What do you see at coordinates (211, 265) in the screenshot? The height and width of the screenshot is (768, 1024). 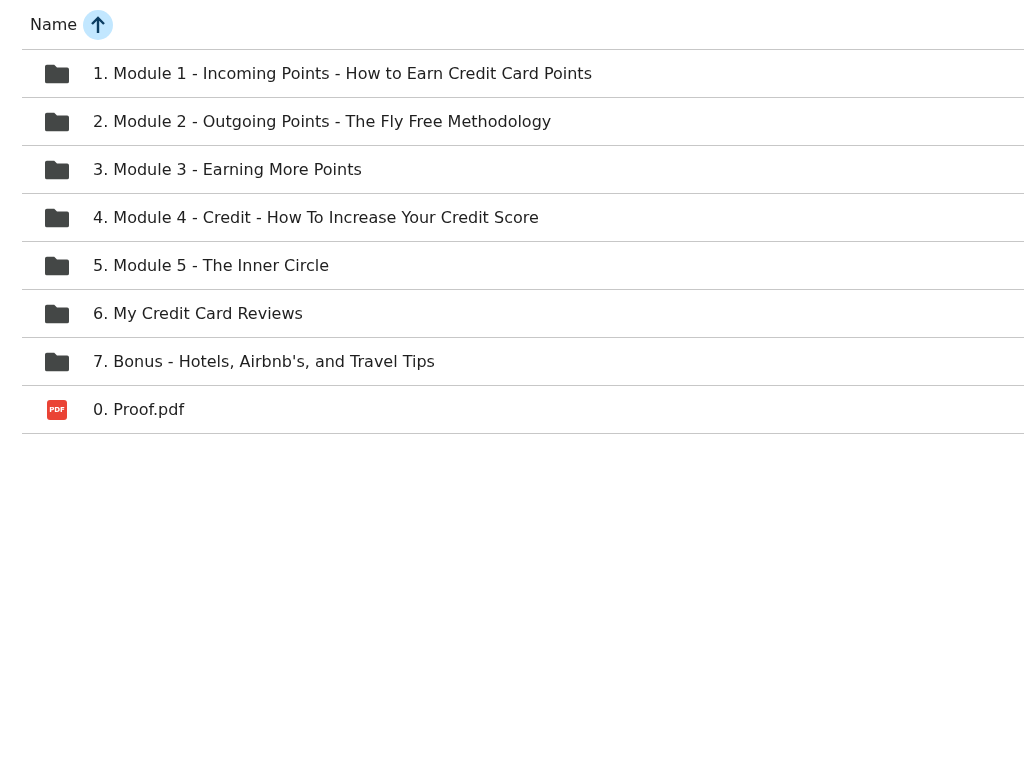 I see `file-name: 5. Module 5 - The Inner Circle` at bounding box center [211, 265].